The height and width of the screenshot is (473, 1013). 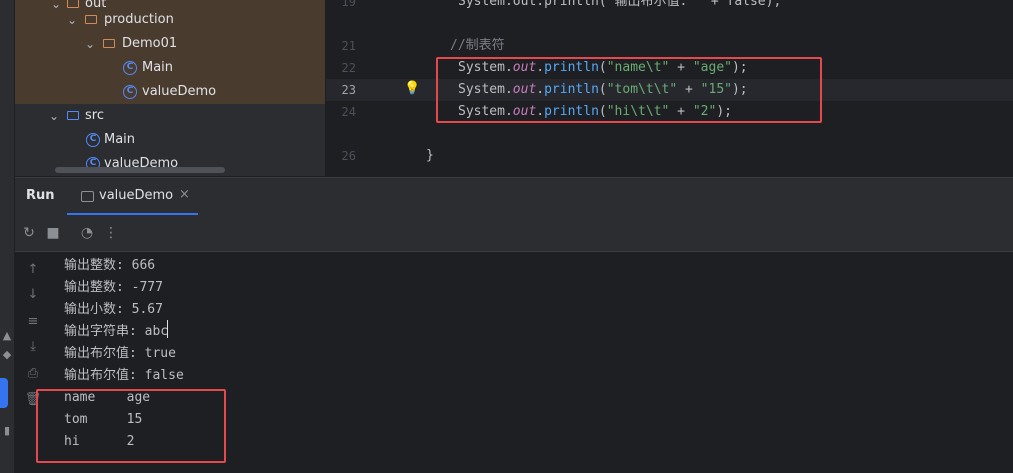 I want to click on console-line: 输出字符串: abc, so click(x=116, y=331).